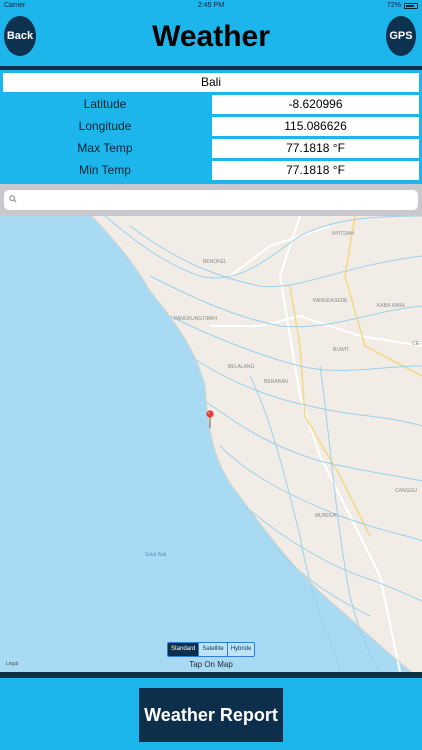 This screenshot has width=422, height=750. Describe the element at coordinates (241, 367) in the screenshot. I see `place-label-belalang: BELALANG` at that location.